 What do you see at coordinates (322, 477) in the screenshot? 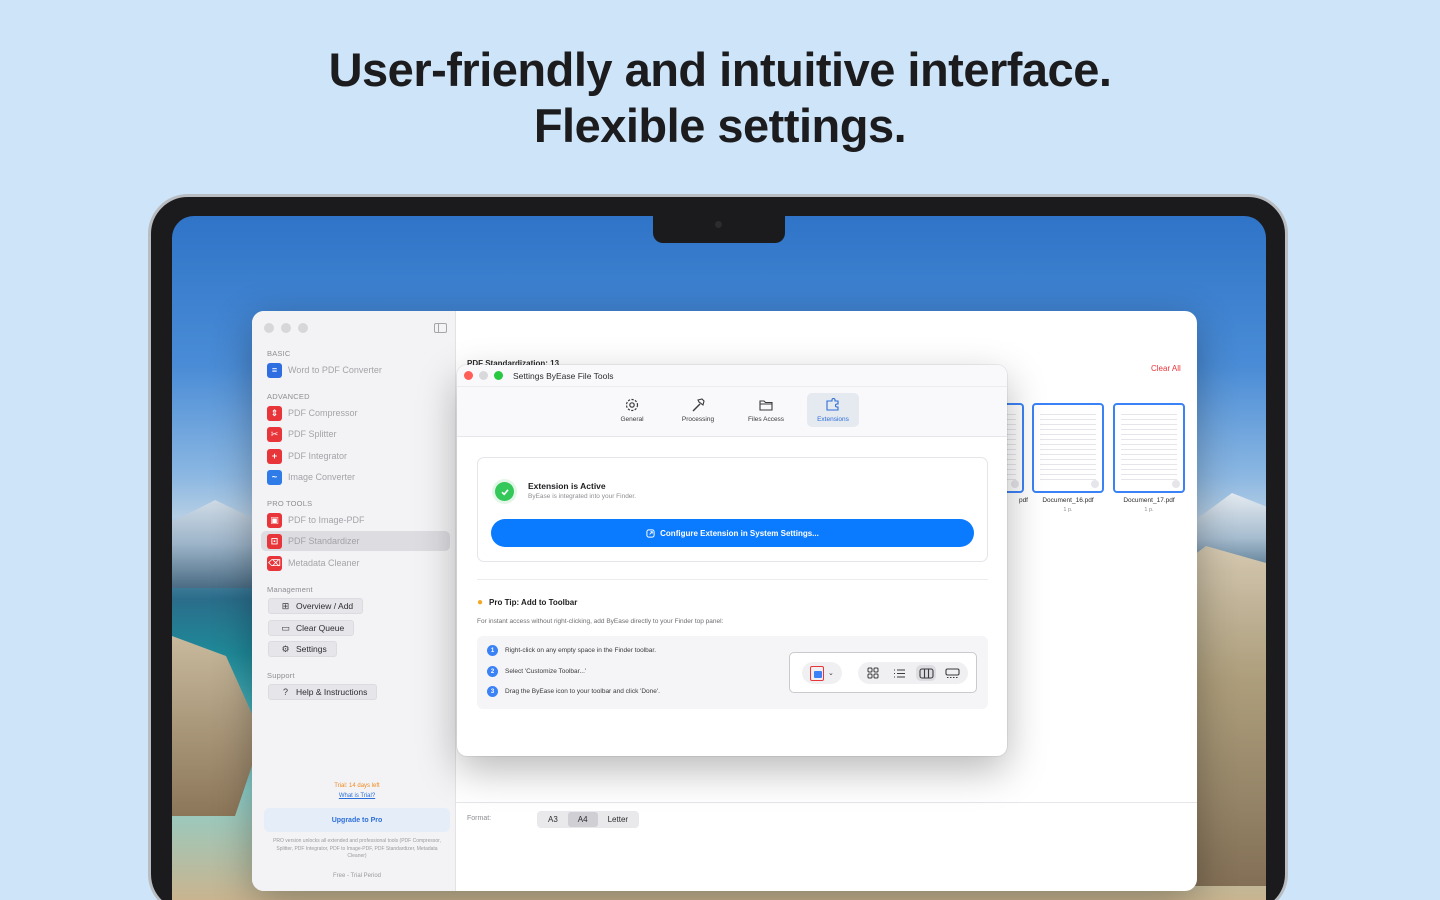
I see `sidebar-item-label: Image Converter` at bounding box center [322, 477].